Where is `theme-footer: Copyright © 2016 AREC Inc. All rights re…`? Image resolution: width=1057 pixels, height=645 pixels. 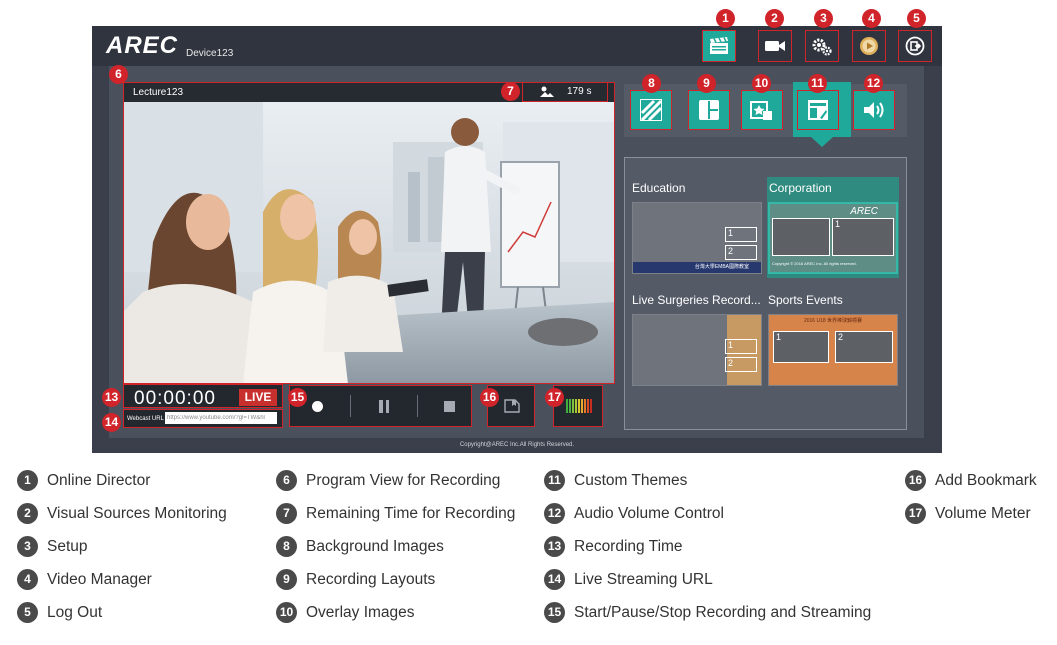
theme-footer: Copyright © 2016 AREC Inc. All rights re… is located at coordinates (814, 263).